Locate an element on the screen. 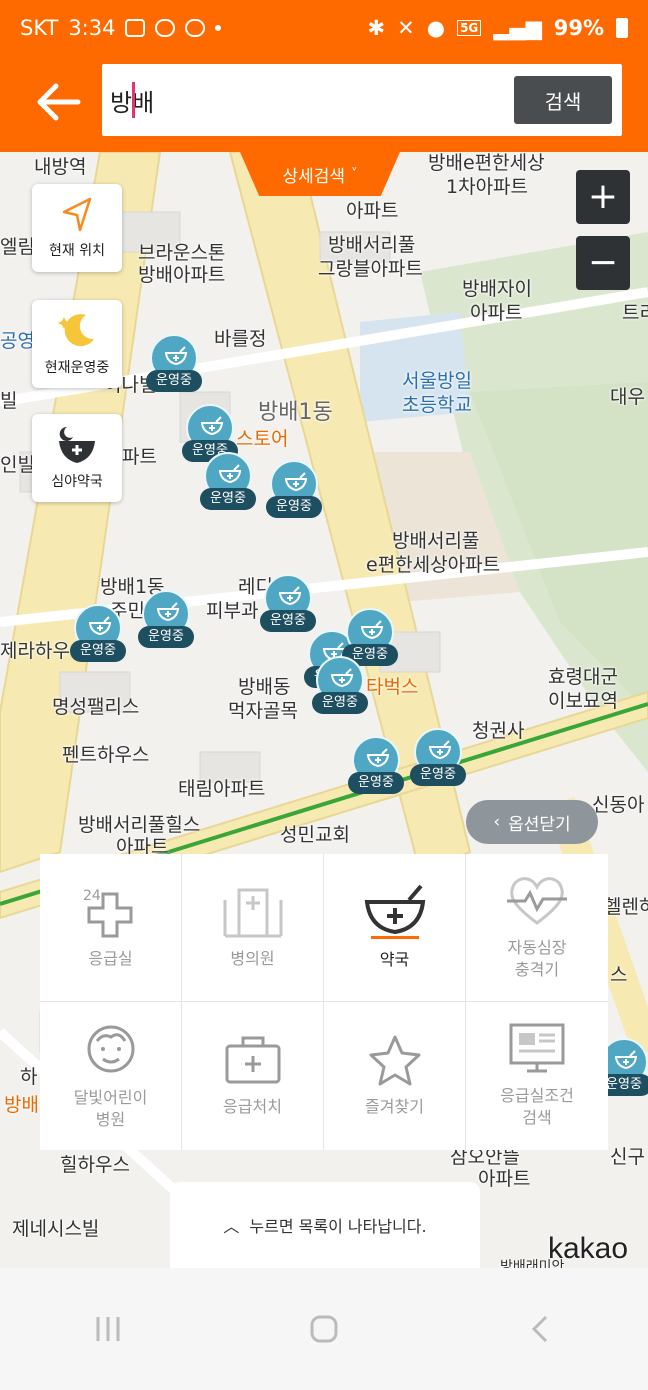  map-label: 태림아파트 is located at coordinates (222, 789).